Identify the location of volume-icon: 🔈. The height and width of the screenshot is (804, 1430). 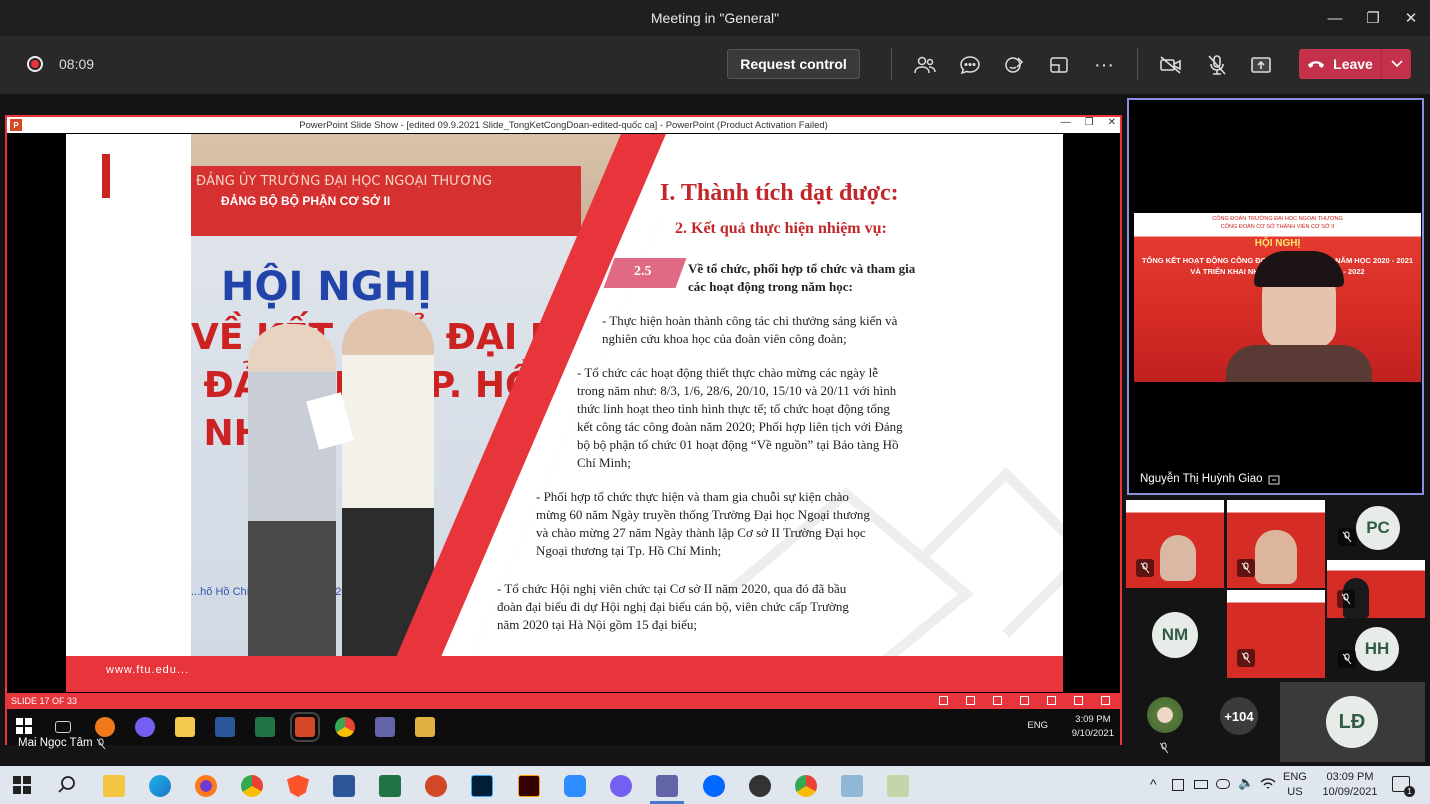
(1246, 783).